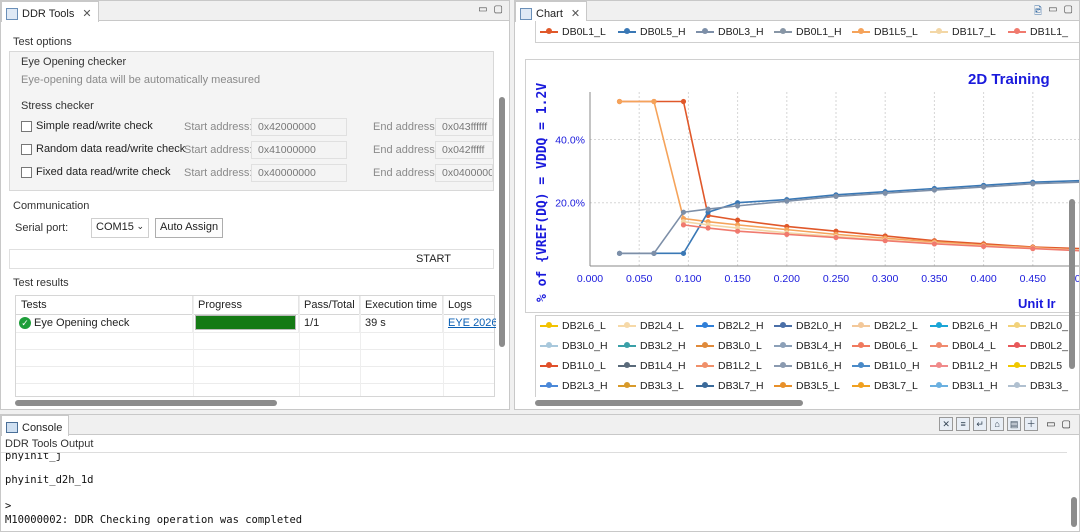 The height and width of the screenshot is (532, 1080). I want to click on legend-label: DB0L5_H, so click(663, 32).